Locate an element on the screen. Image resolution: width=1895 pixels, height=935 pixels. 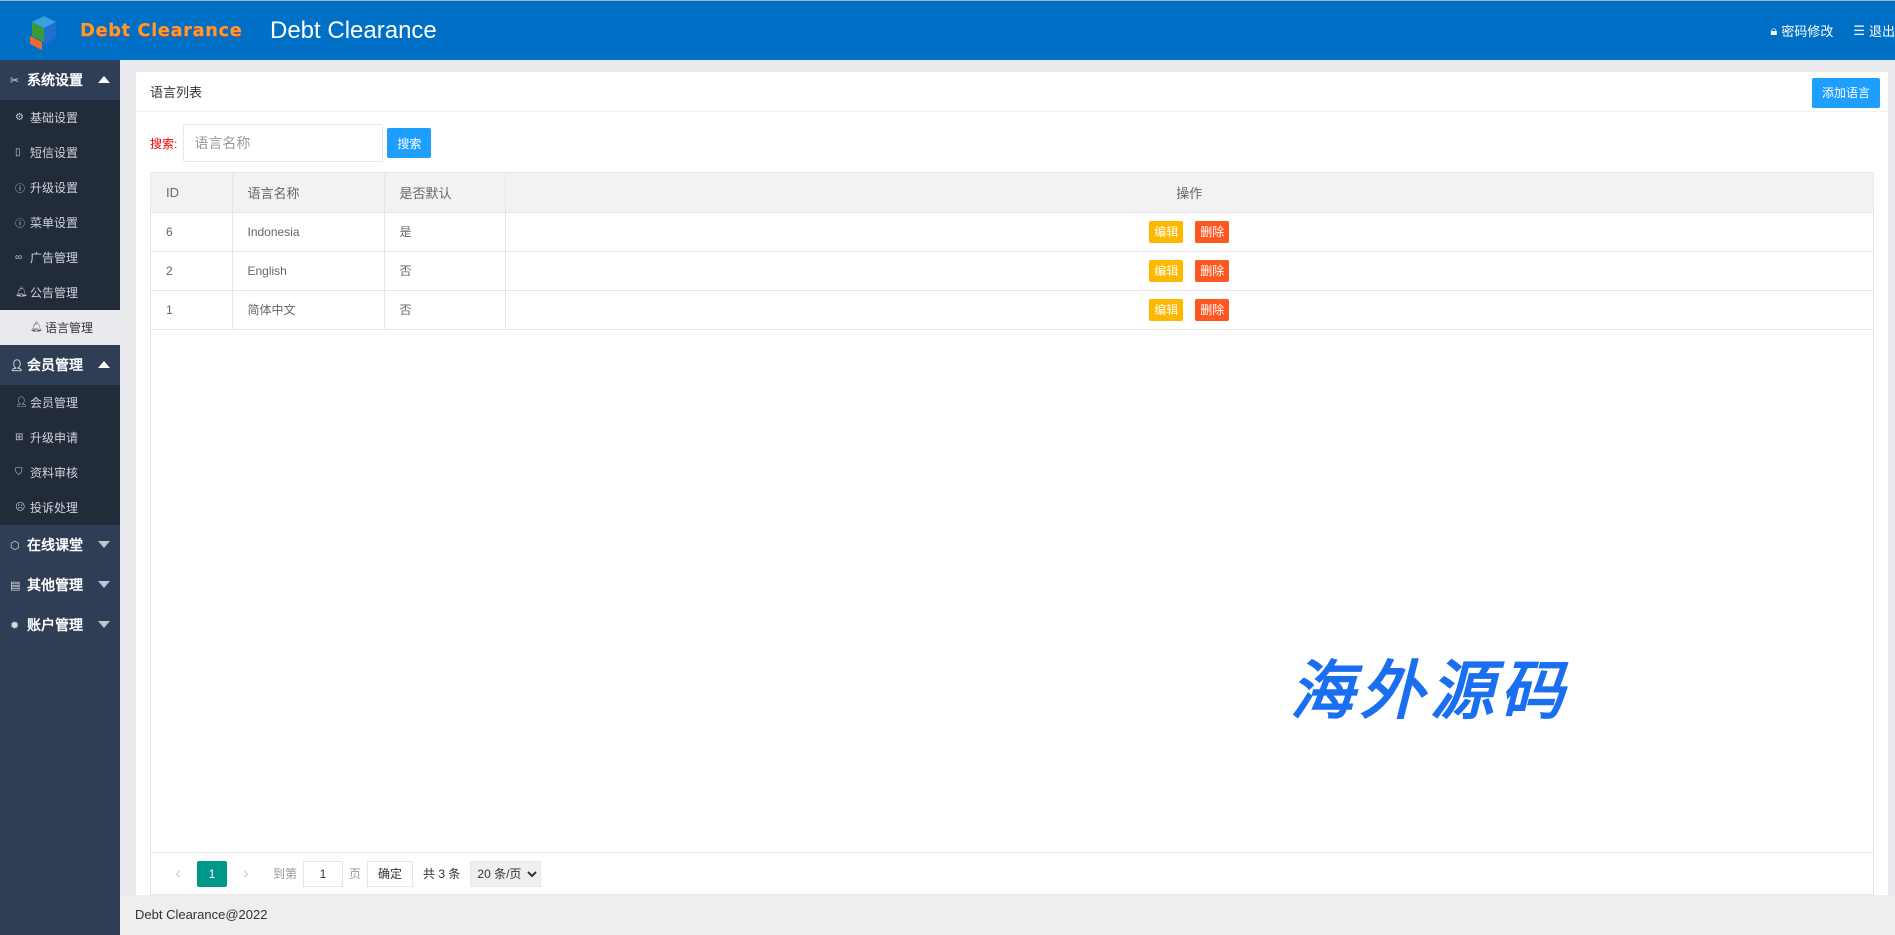
sidebar-item-sms: ▯ 短信设置 is located at coordinates (60, 152).